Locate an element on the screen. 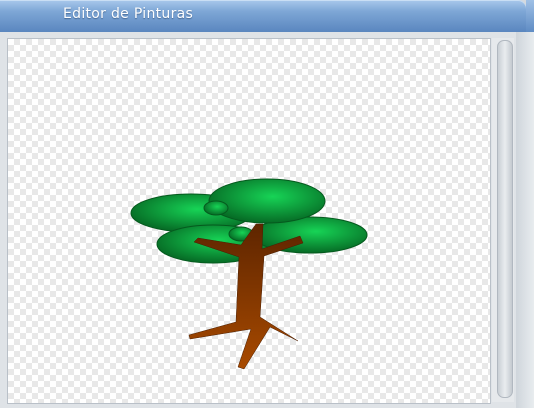 This screenshot has height=408, width=534. title-bar-edge is located at coordinates (530, 16).